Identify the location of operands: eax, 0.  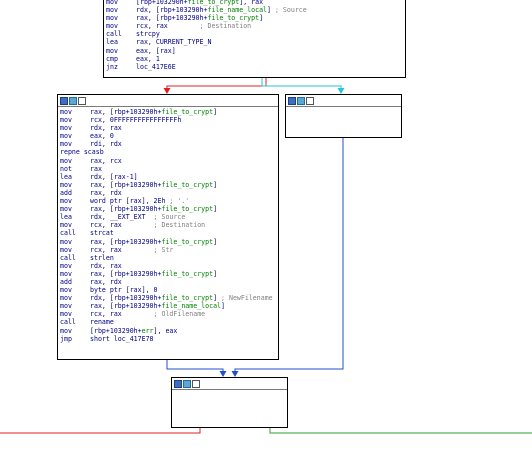
(102, 136).